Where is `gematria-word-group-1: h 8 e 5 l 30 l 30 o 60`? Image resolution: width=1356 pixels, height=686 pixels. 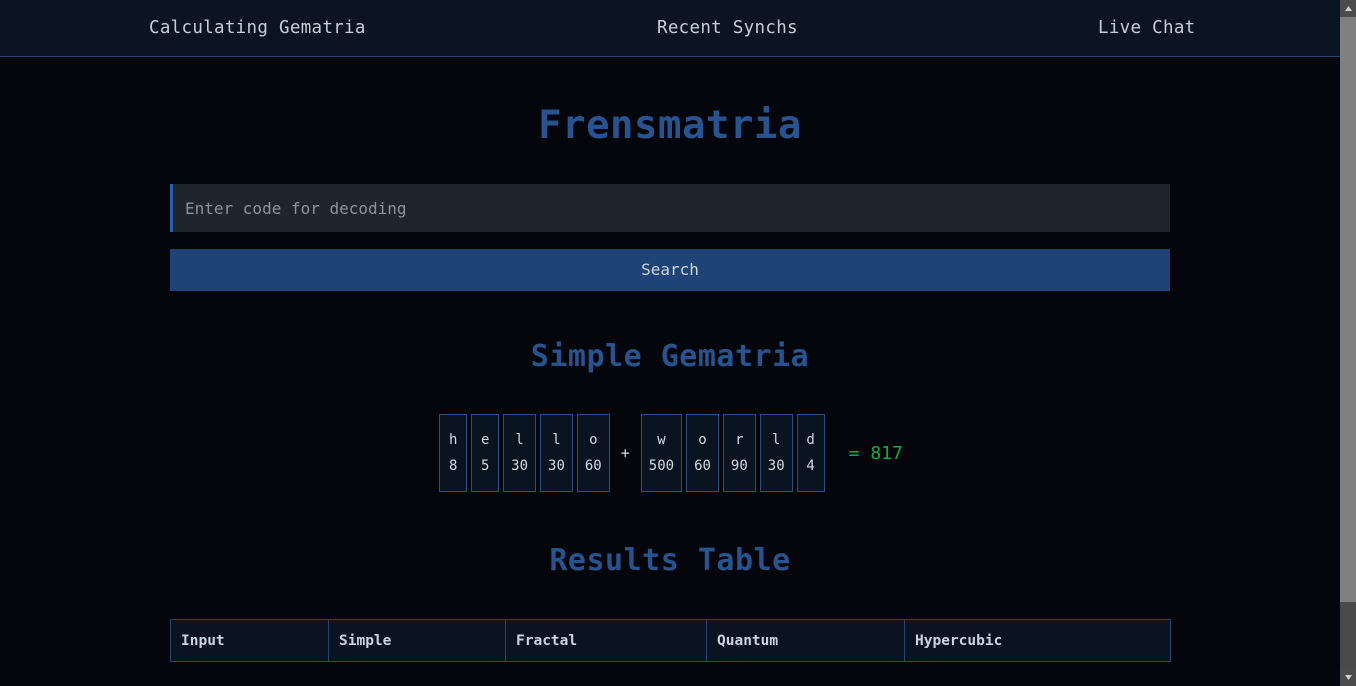
gematria-word-group-1: h 8 e 5 l 30 l 30 o 60 is located at coordinates (524, 453).